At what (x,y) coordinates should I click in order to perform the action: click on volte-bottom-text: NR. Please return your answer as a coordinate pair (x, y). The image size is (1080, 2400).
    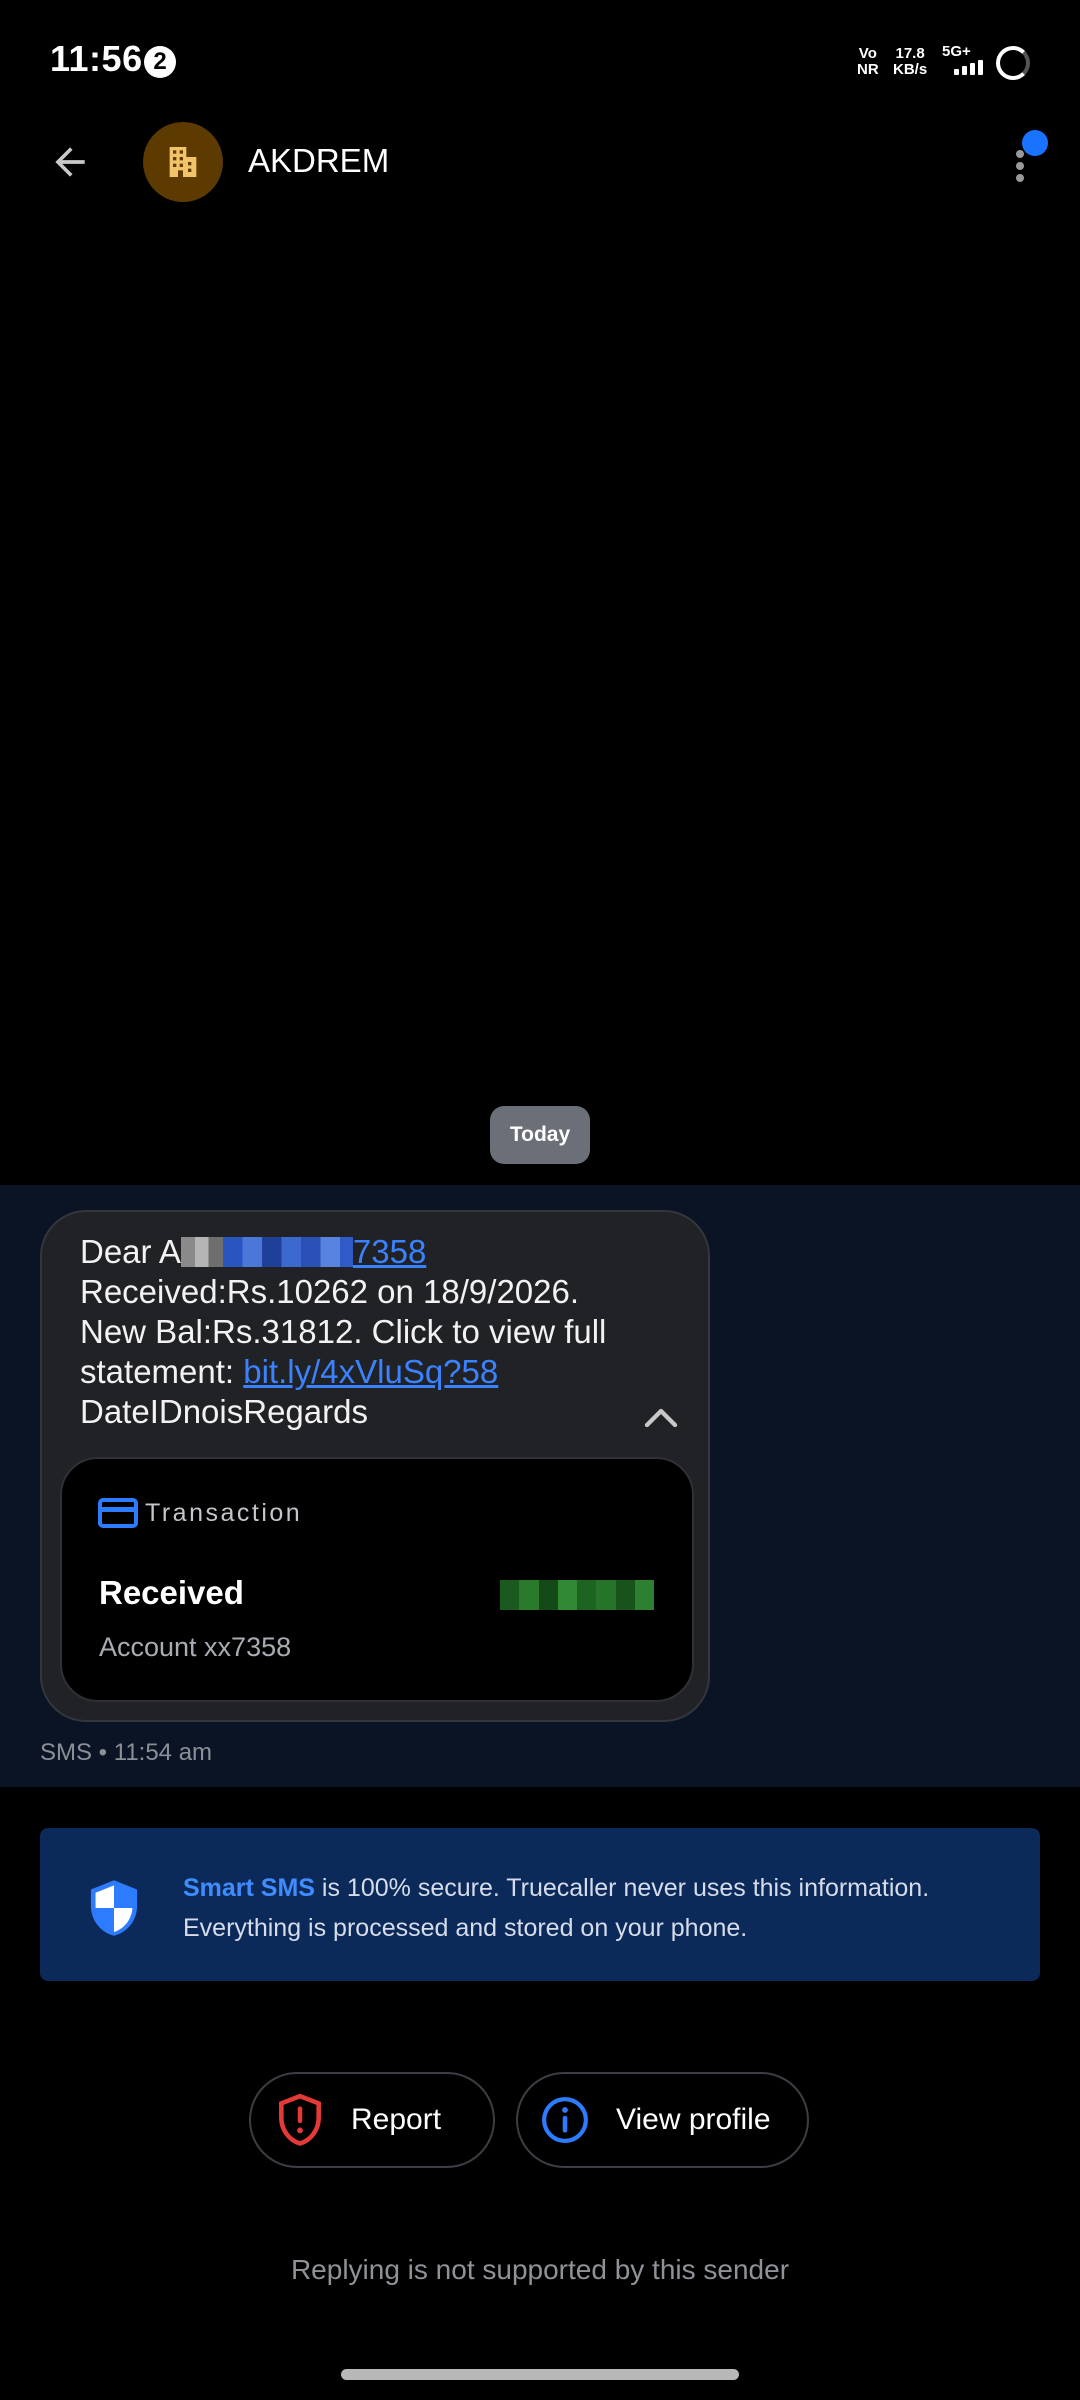
    Looking at the image, I should click on (868, 69).